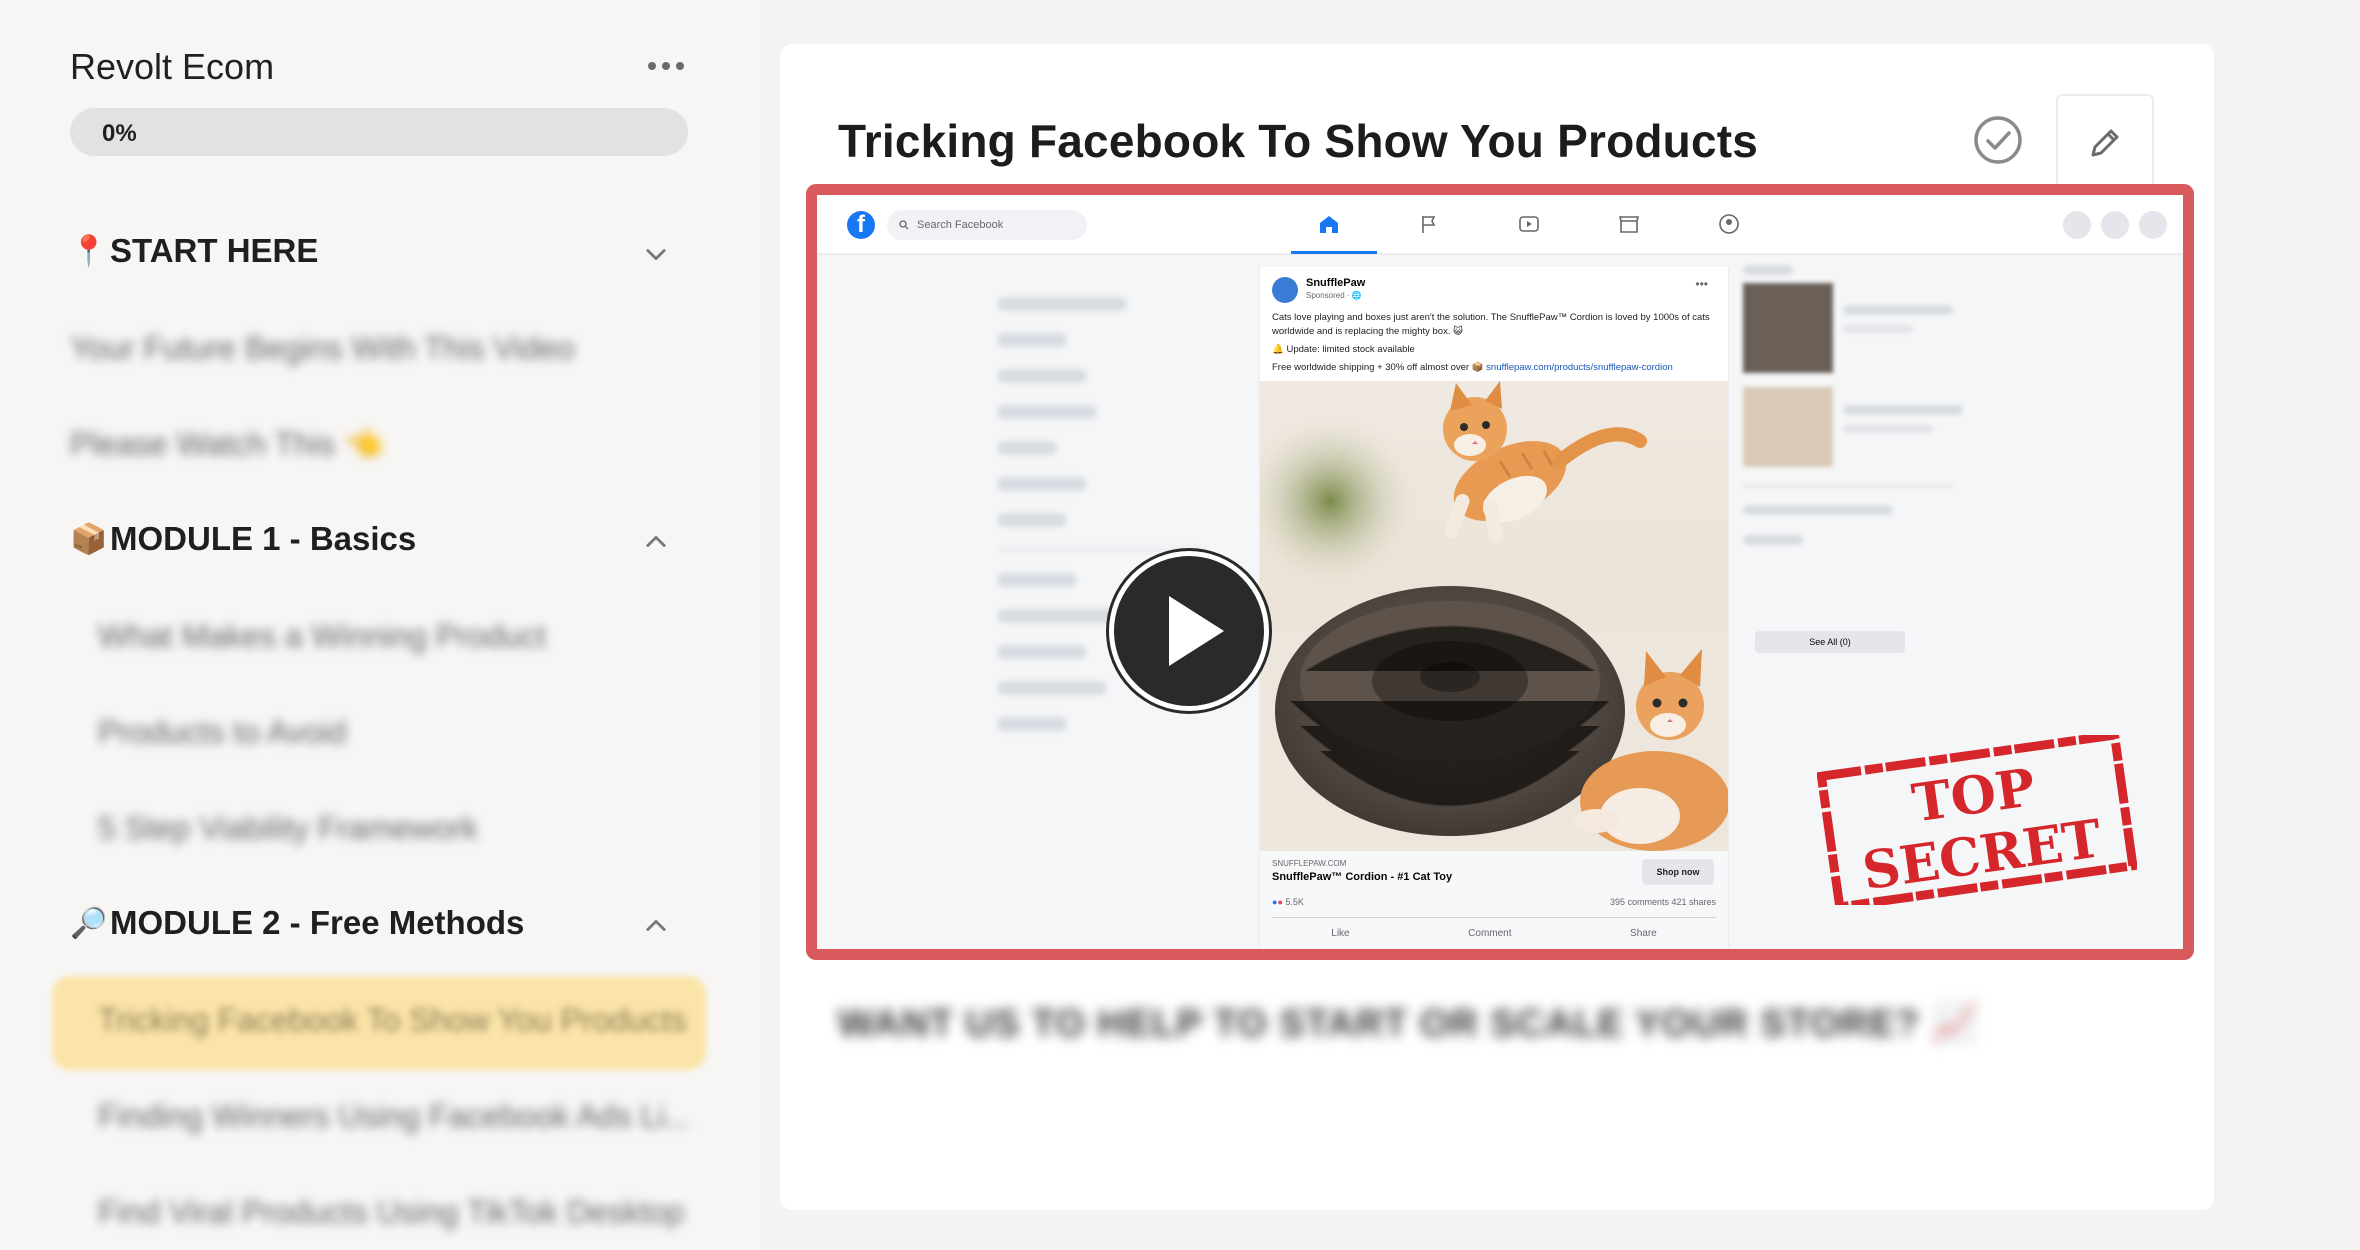  I want to click on section-module-2: 🔎 MODULE 2 - Free Methods, so click(385, 923).